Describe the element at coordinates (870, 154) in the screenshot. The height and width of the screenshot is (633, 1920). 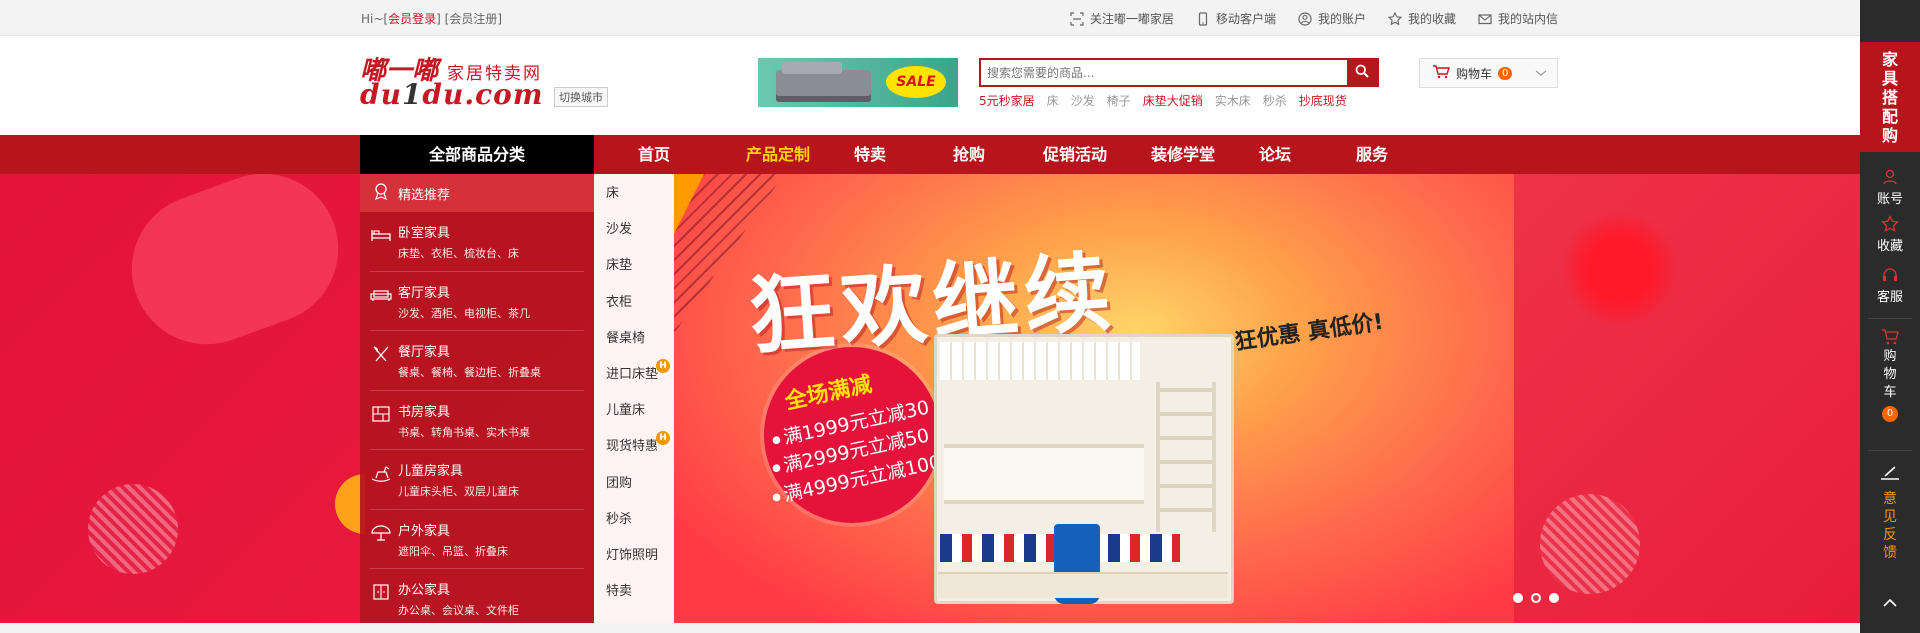
I see `nav-item: 特卖` at that location.